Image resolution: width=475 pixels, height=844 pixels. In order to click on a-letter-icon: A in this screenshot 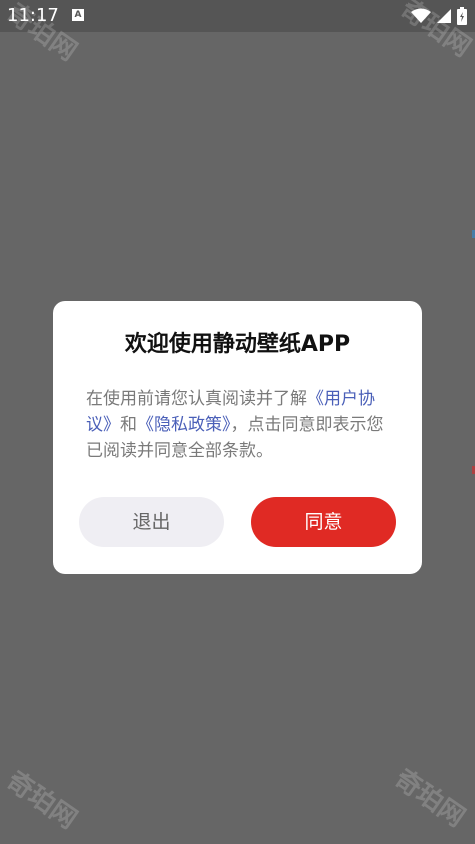, I will do `click(78, 15)`.